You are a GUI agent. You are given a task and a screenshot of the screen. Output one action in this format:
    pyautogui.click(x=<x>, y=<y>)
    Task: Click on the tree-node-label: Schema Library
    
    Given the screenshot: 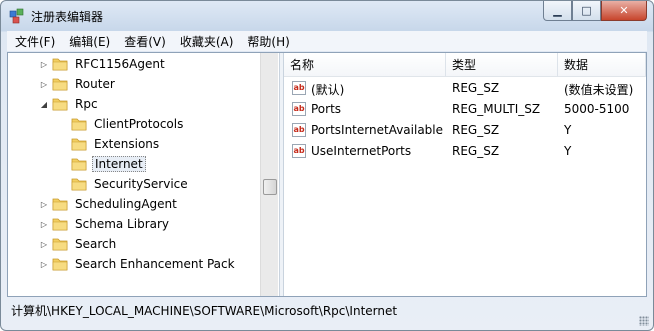 What is the action you would take?
    pyautogui.click(x=122, y=224)
    